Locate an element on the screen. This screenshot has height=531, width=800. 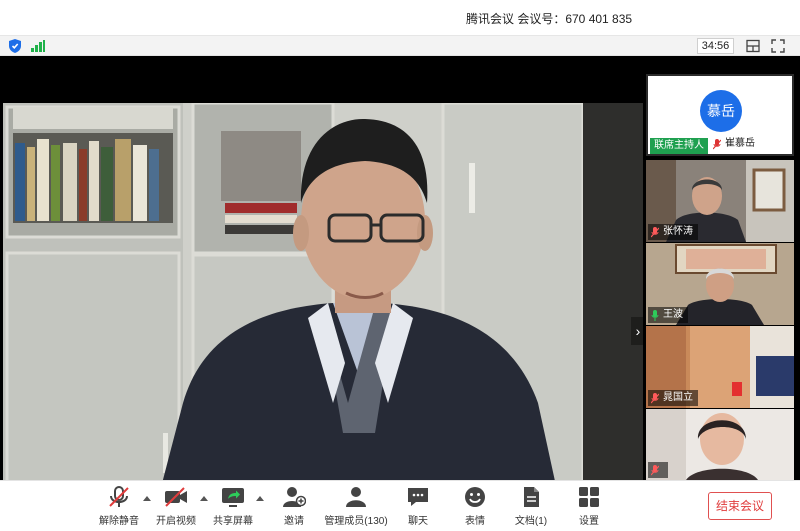
share-screen-button: 共享屏幕 is located at coordinates (233, 507).